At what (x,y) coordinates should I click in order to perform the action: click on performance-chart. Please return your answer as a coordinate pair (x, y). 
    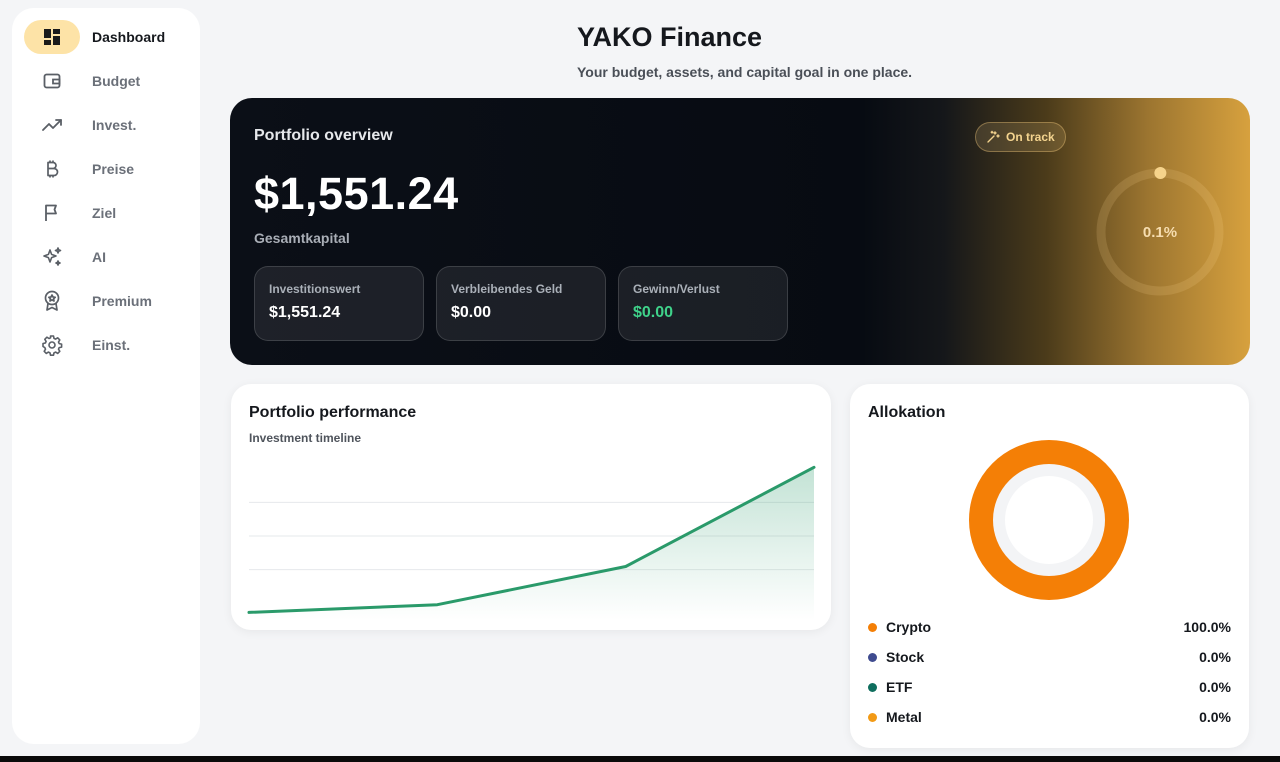
    Looking at the image, I should click on (531, 542).